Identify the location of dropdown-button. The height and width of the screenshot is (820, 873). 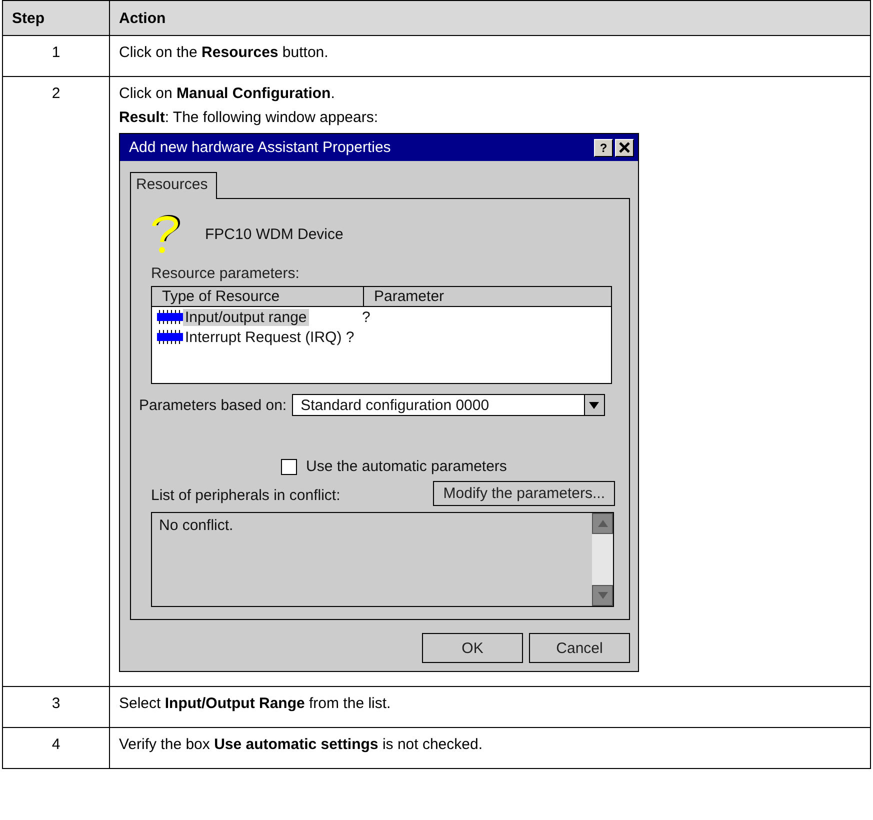
(594, 405).